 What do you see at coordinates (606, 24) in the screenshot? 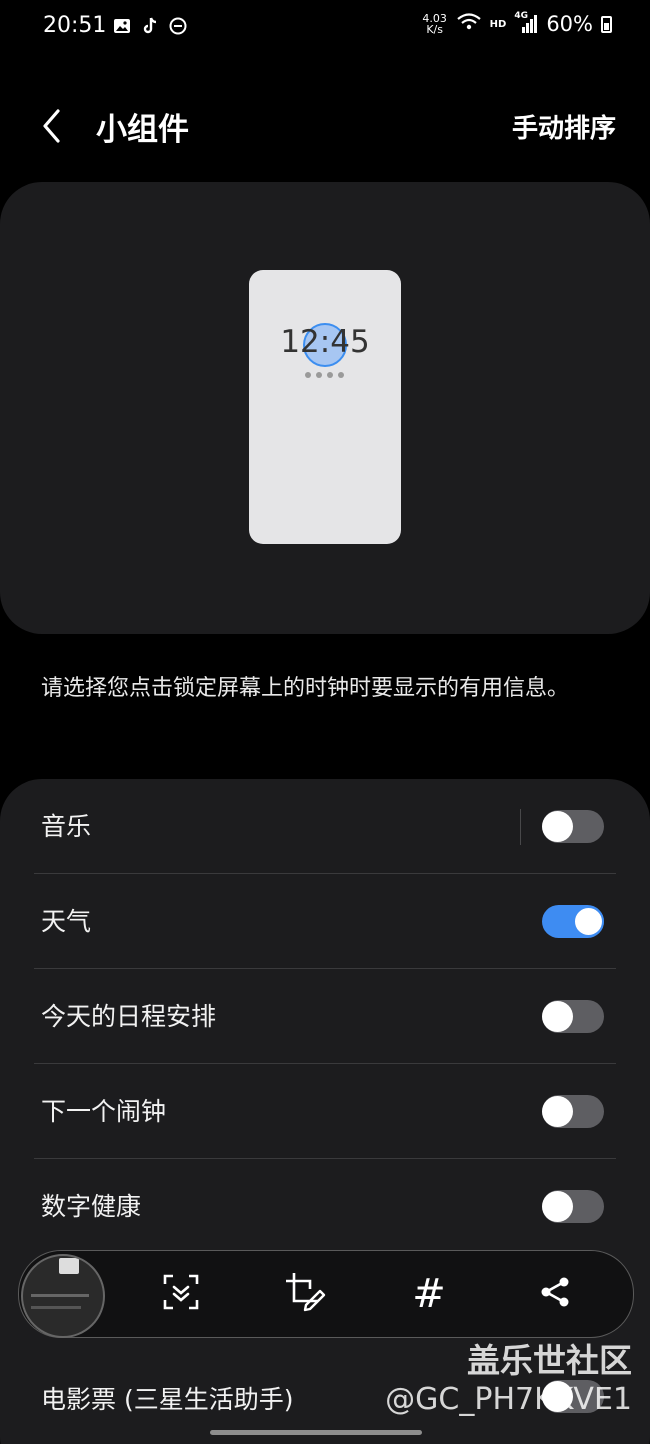
I see `battery-icon` at bounding box center [606, 24].